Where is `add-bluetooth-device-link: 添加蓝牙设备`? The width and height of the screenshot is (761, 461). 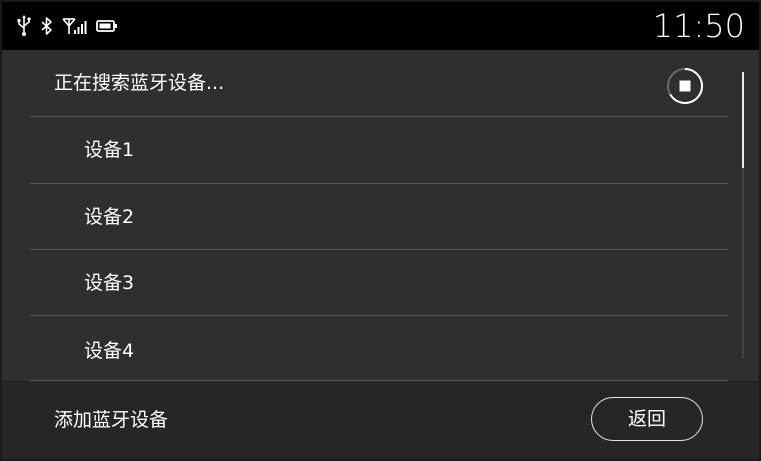
add-bluetooth-device-link: 添加蓝牙设备 is located at coordinates (111, 420).